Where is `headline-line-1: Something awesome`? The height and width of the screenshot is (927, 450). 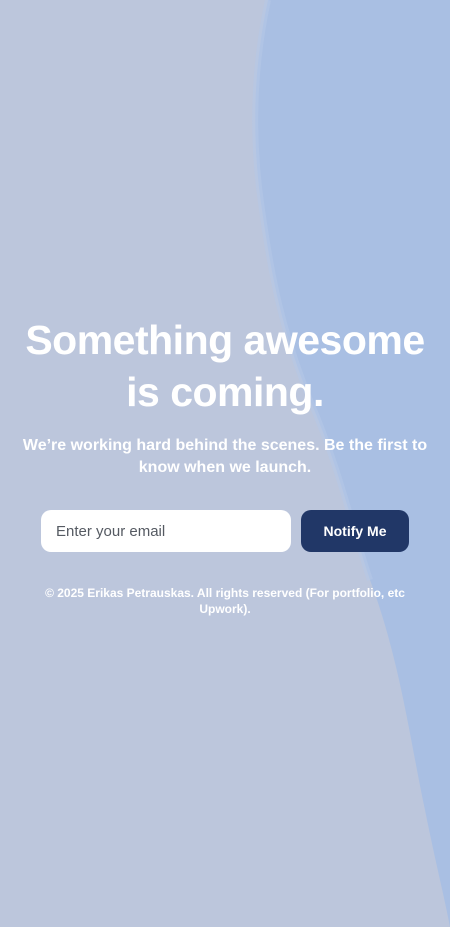
headline-line-1: Something awesome is located at coordinates (225, 340).